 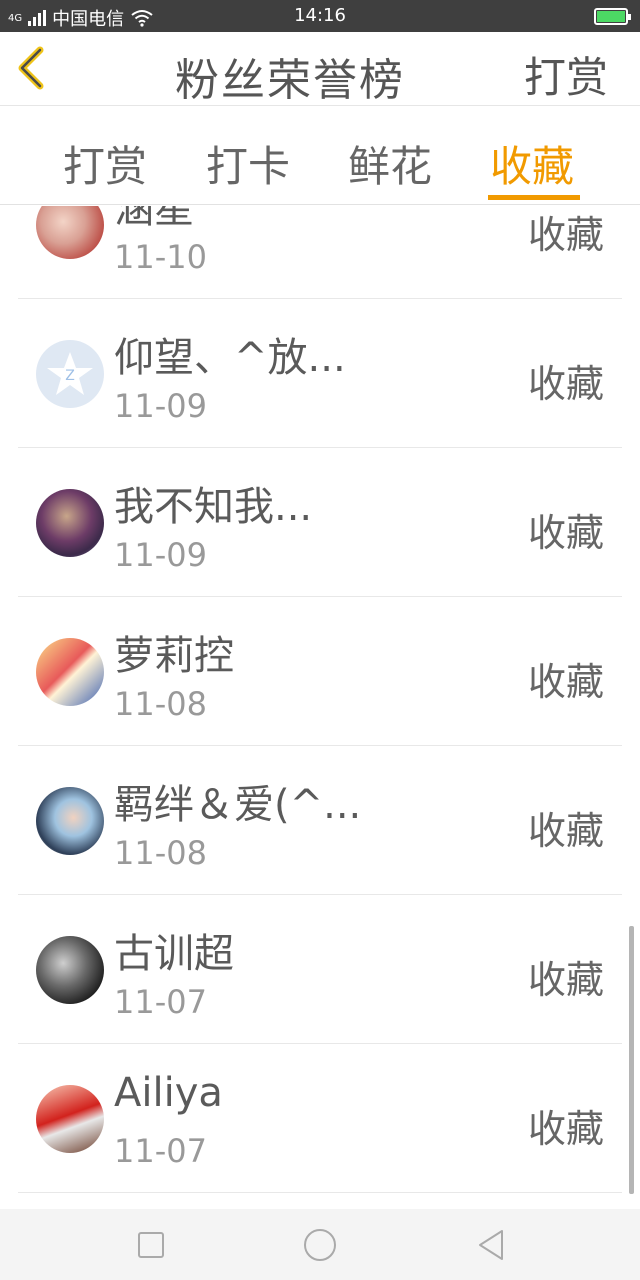 I want to click on header: 粉丝荣誉榜 打赏, so click(x=320, y=69).